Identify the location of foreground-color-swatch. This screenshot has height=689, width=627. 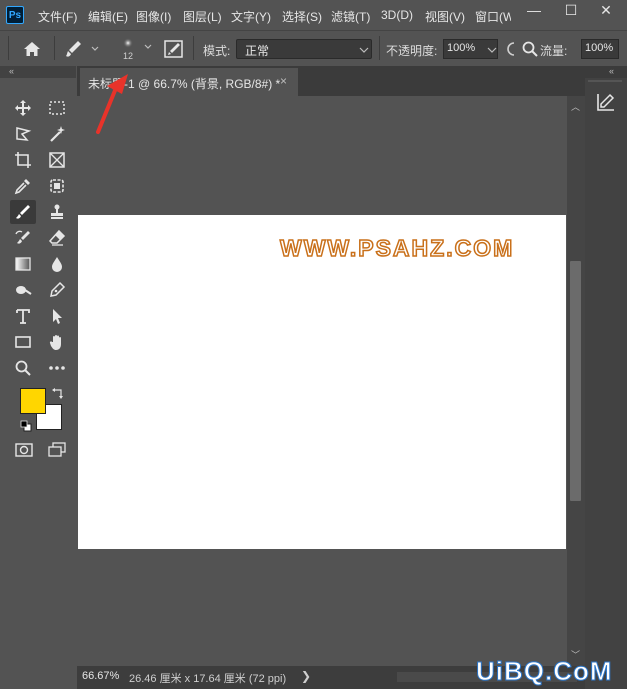
(33, 401).